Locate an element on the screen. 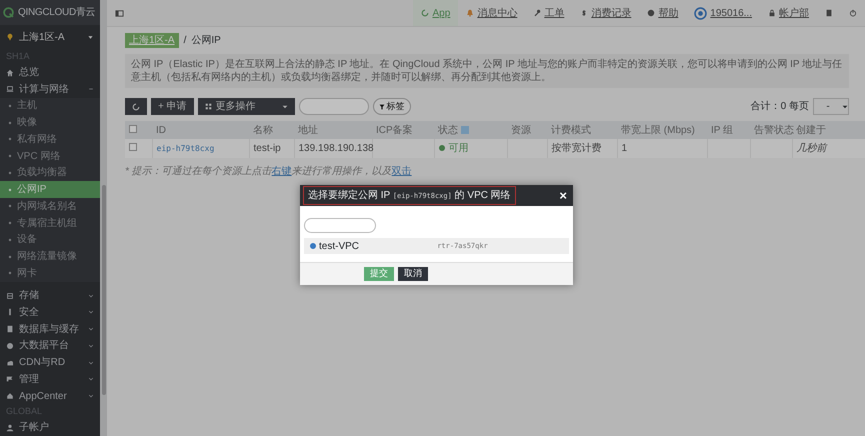 This screenshot has height=436, width=865. more-actions-dropdown: 更多操作 is located at coordinates (246, 106).